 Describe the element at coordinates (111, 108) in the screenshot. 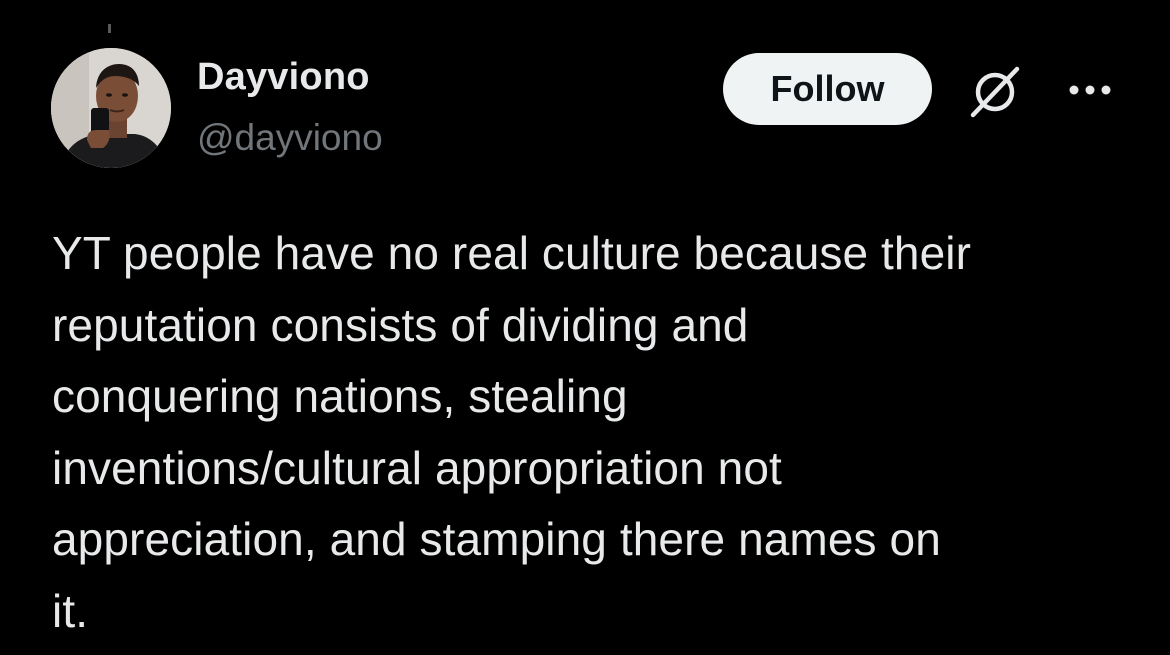

I see `author-avatar` at that location.